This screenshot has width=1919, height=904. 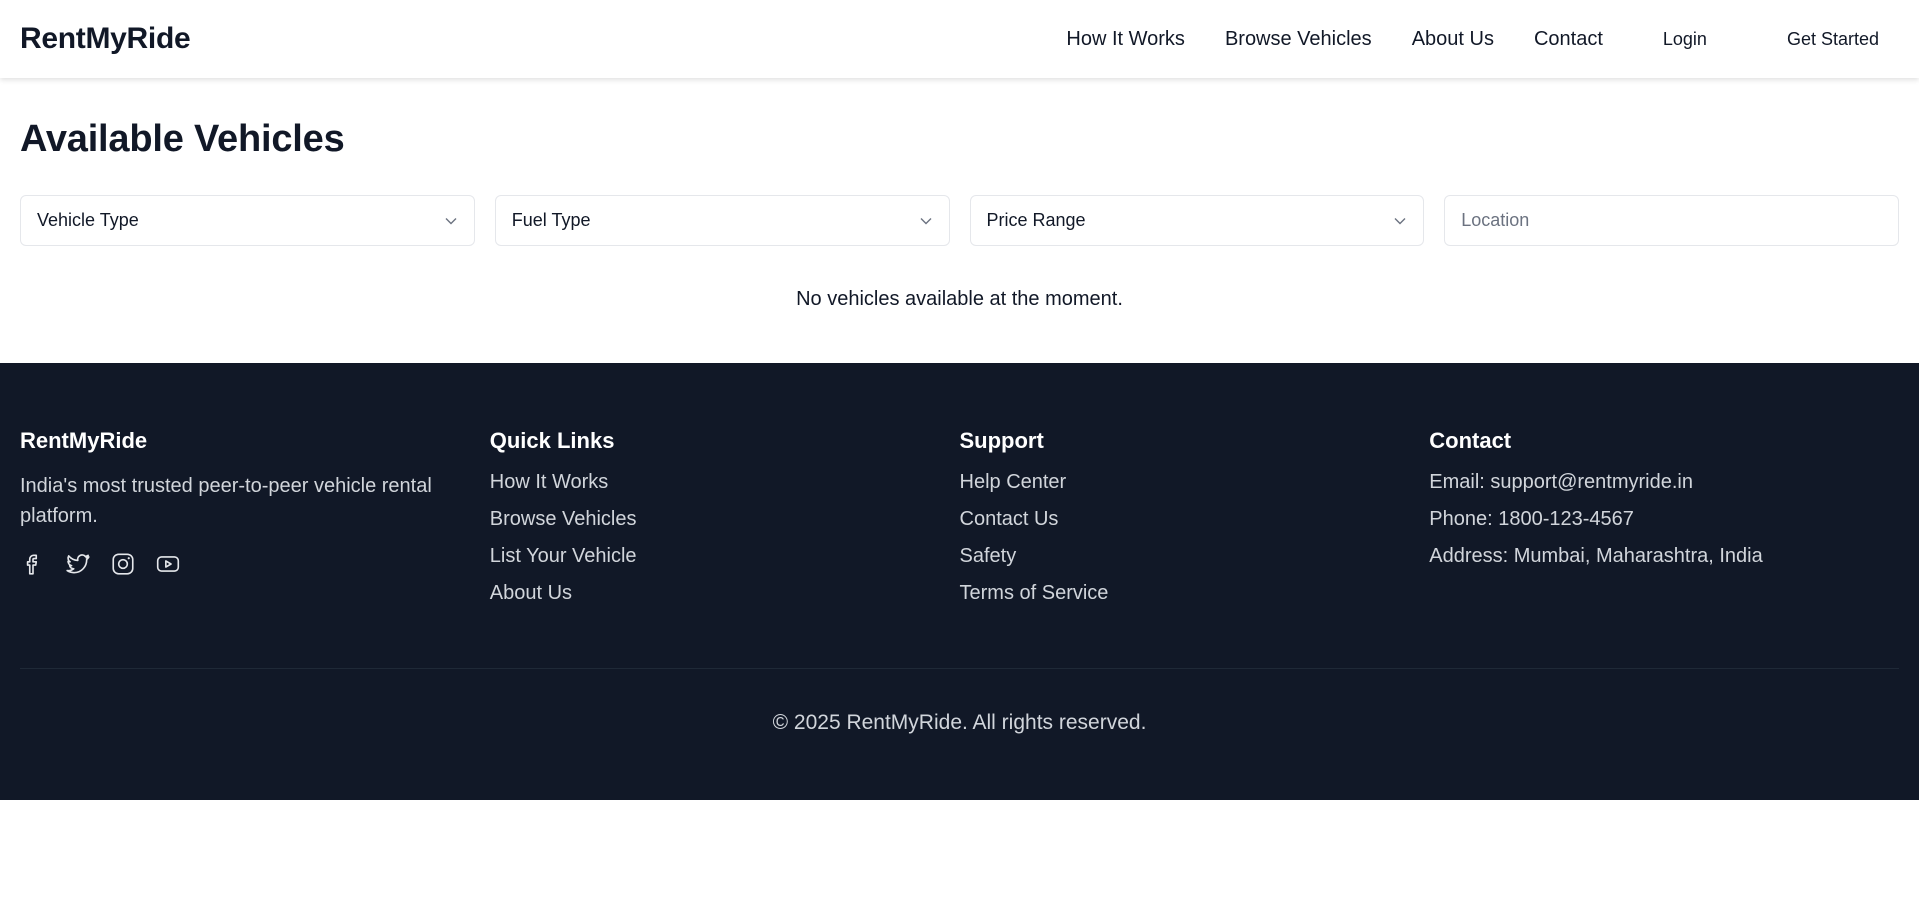 I want to click on facebook-icon, so click(x=33, y=564).